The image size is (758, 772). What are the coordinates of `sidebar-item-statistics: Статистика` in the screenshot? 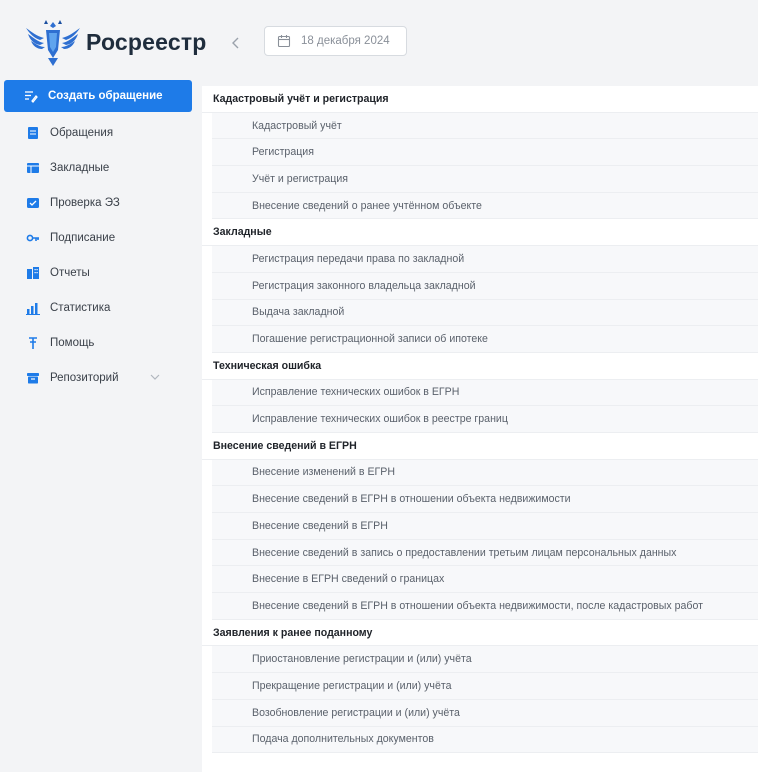 It's located at (99, 307).